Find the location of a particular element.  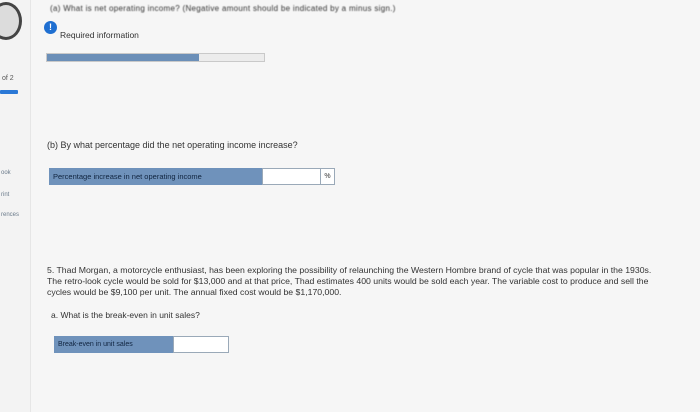

top-progress-fill is located at coordinates (123, 57).